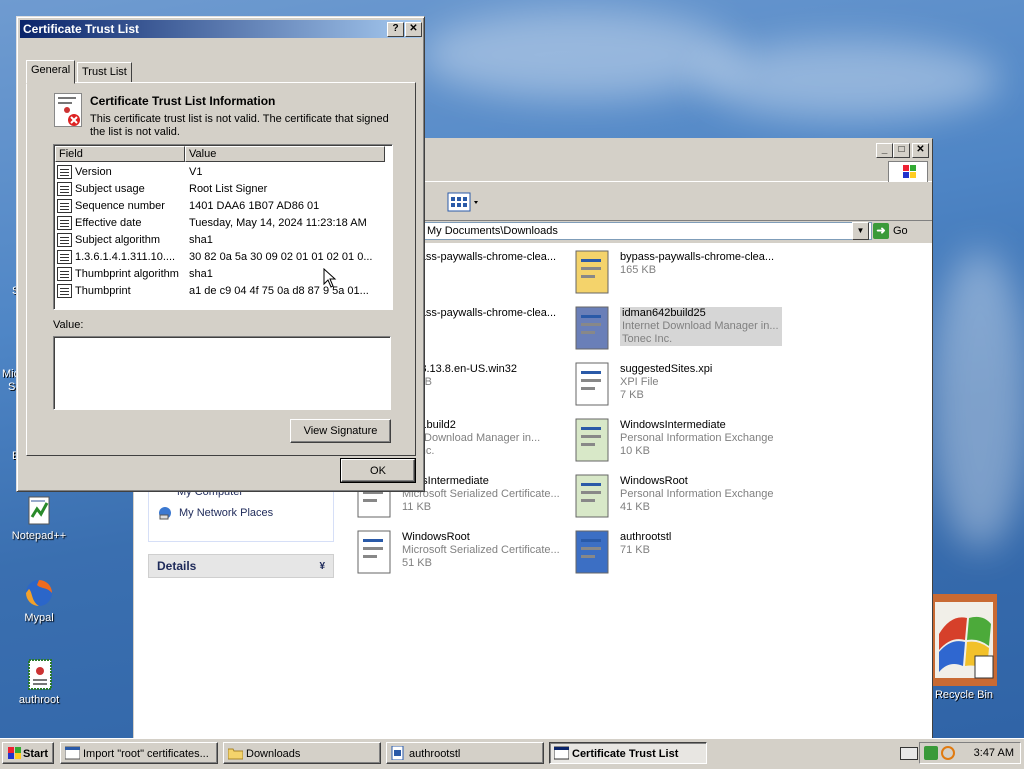  I want to click on zip-folder-icon, so click(592, 272).